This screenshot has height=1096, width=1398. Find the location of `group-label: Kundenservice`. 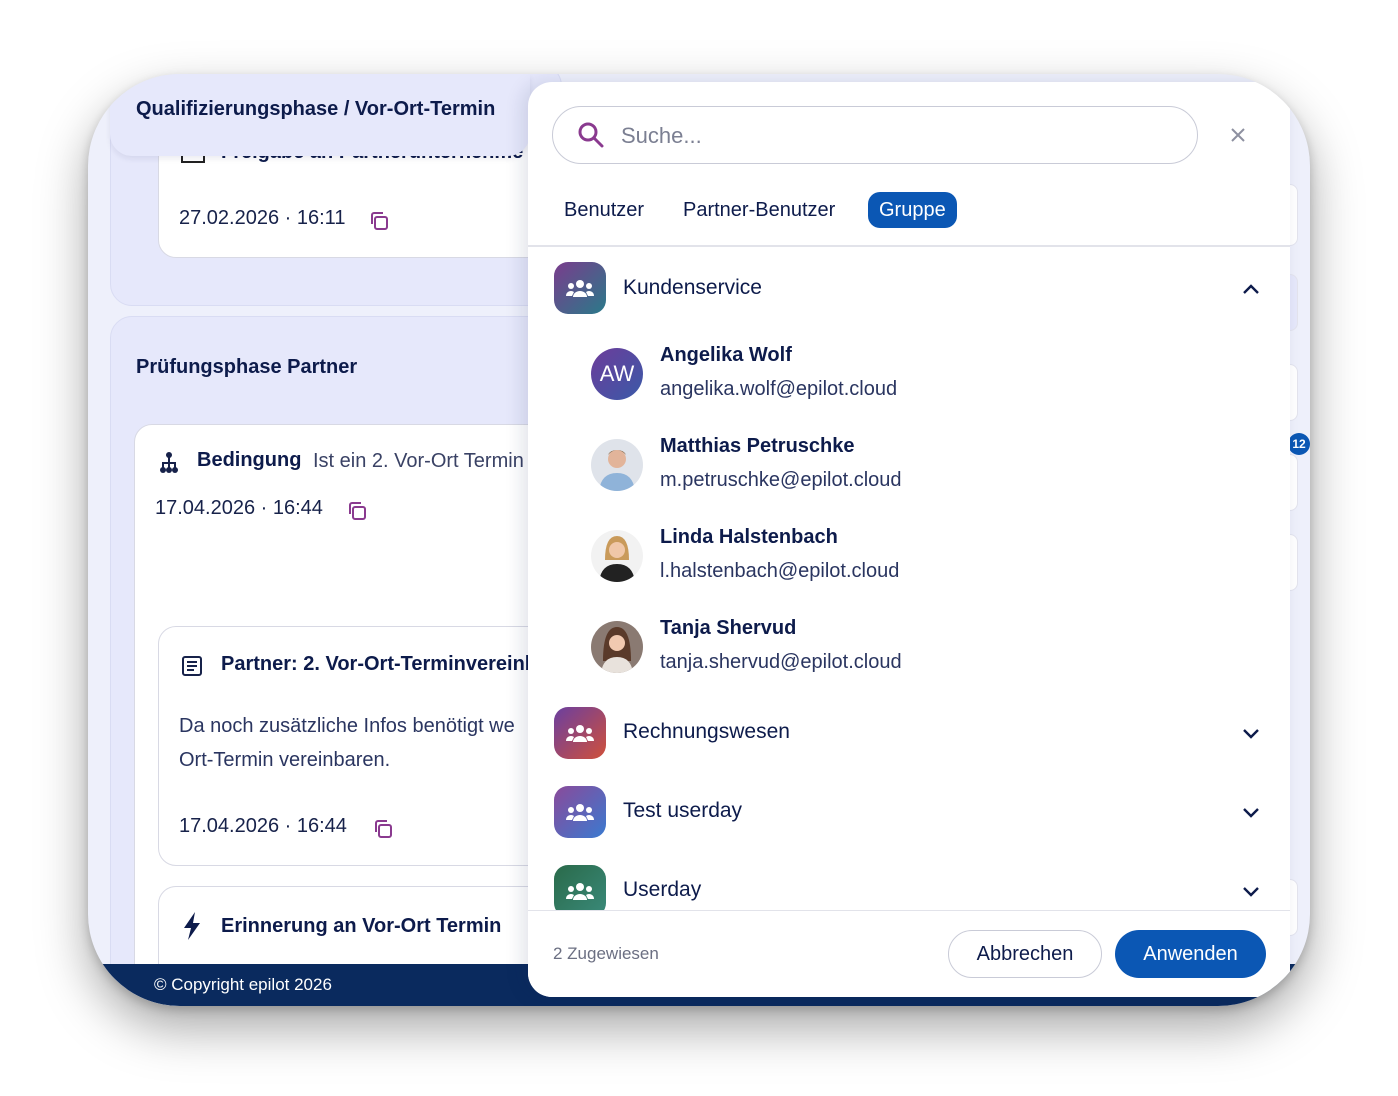

group-label: Kundenservice is located at coordinates (692, 287).